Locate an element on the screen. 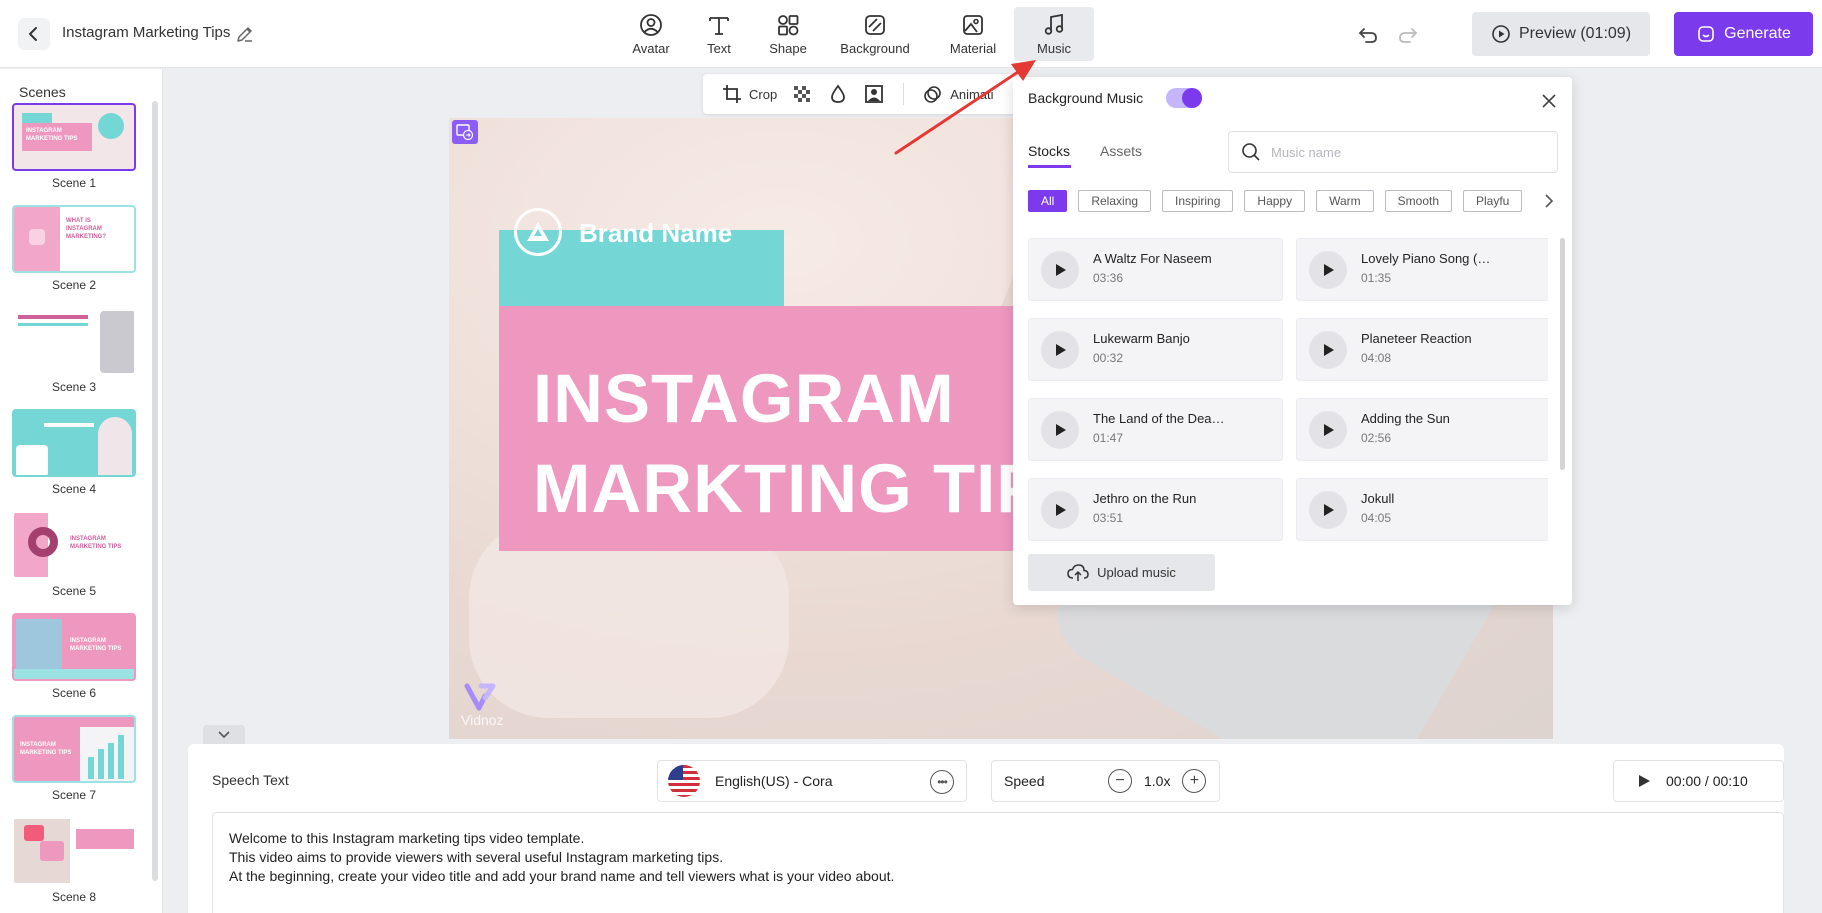  speed-control: Speed − 1.0x + is located at coordinates (1105, 781).